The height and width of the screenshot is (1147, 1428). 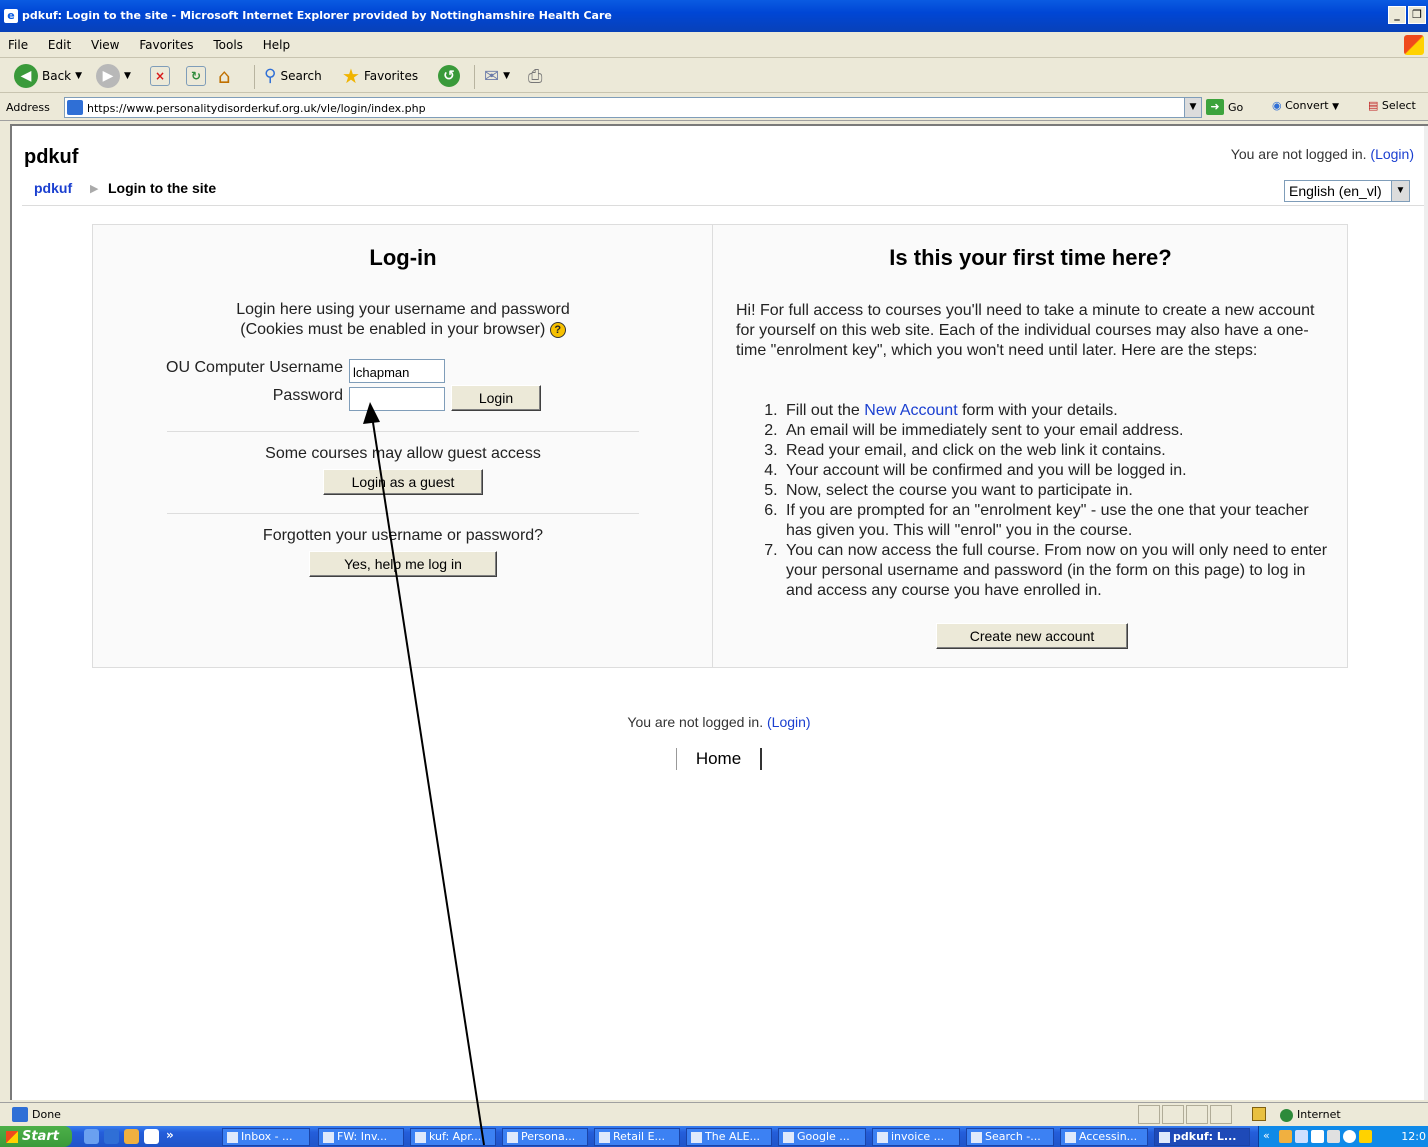 I want to click on forward-button: ▶ ▼, so click(x=113, y=76).